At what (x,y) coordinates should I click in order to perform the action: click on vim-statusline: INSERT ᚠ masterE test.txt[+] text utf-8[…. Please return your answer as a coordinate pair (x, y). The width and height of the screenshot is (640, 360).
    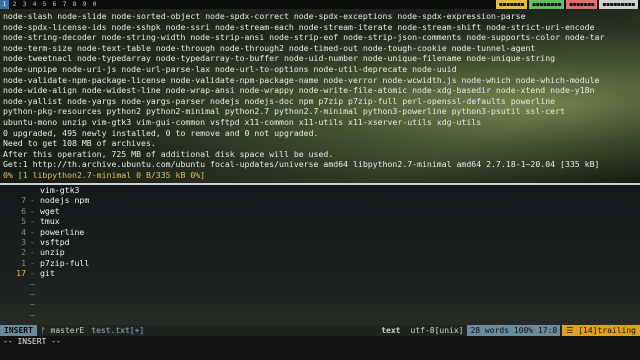
    Looking at the image, I should click on (320, 330).